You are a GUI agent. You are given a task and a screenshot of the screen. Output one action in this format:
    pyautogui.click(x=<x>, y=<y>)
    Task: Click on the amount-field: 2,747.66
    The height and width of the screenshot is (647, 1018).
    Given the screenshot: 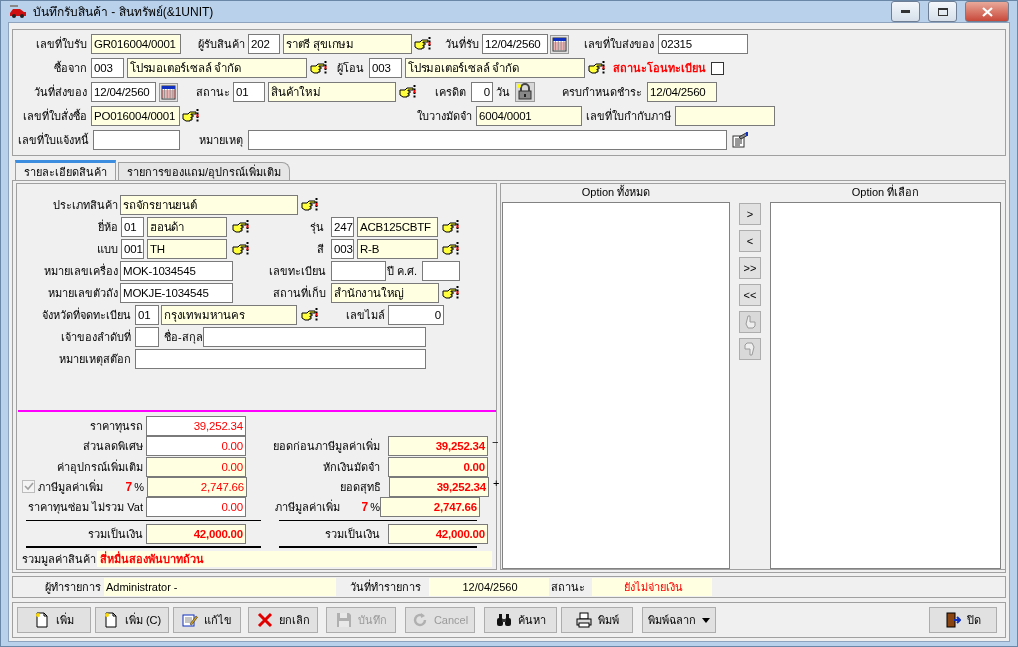 What is the action you would take?
    pyautogui.click(x=430, y=507)
    